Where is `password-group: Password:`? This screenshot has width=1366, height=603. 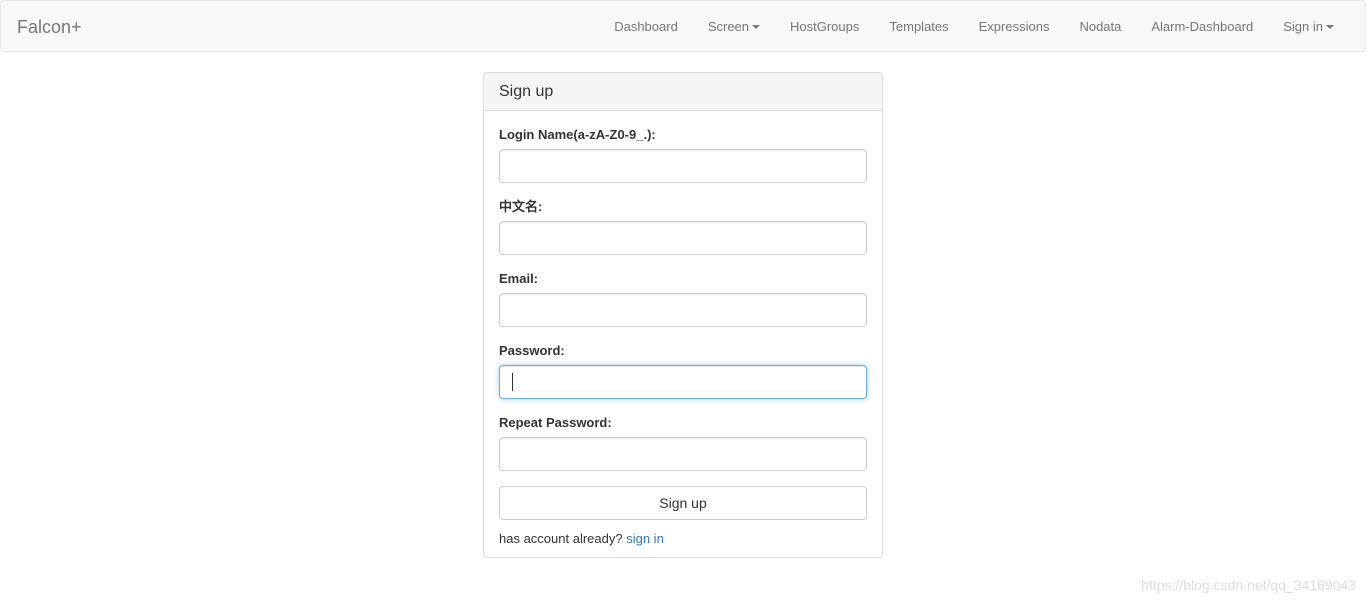 password-group: Password: is located at coordinates (683, 370).